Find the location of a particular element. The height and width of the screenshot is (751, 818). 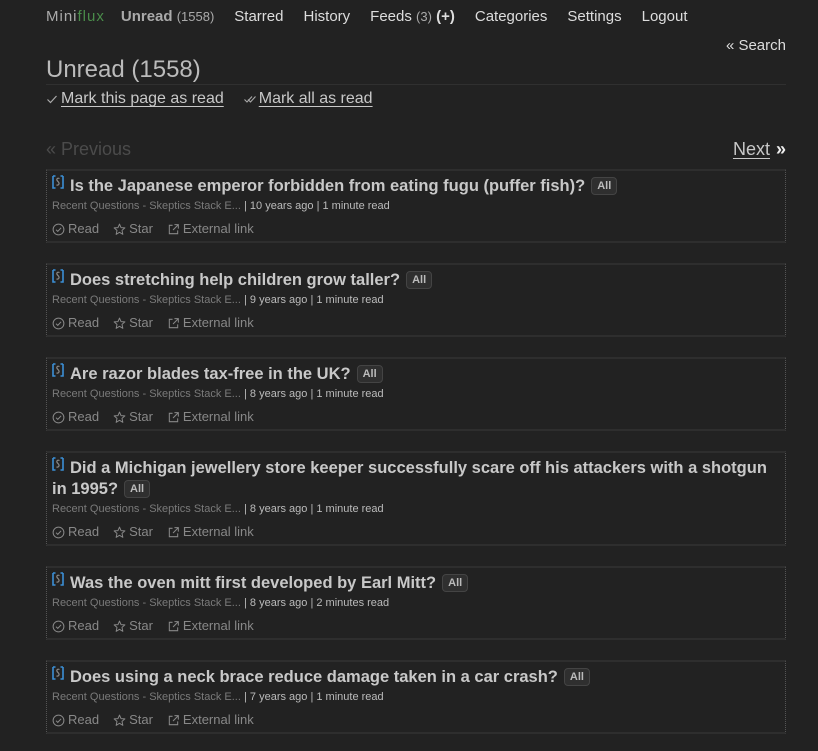

mark-all-read-button: Mark all as read is located at coordinates (308, 99).